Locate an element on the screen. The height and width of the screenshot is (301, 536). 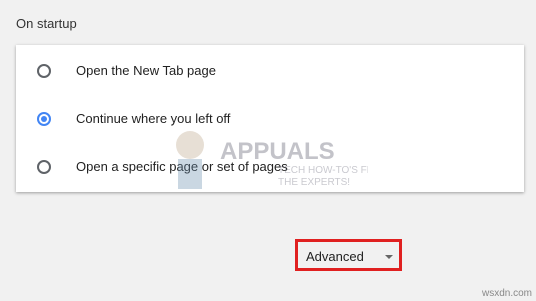
option-label: Open the New Tab page is located at coordinates (146, 70).